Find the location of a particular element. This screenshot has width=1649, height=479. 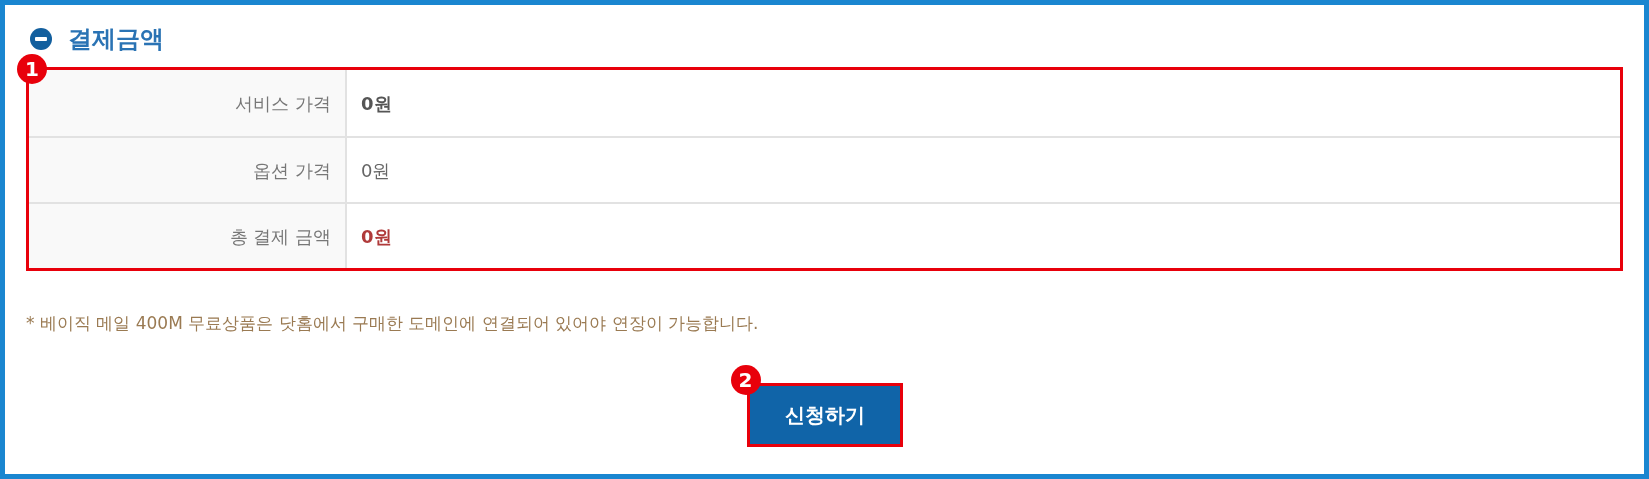

section-title: 결제금액 is located at coordinates (116, 39).